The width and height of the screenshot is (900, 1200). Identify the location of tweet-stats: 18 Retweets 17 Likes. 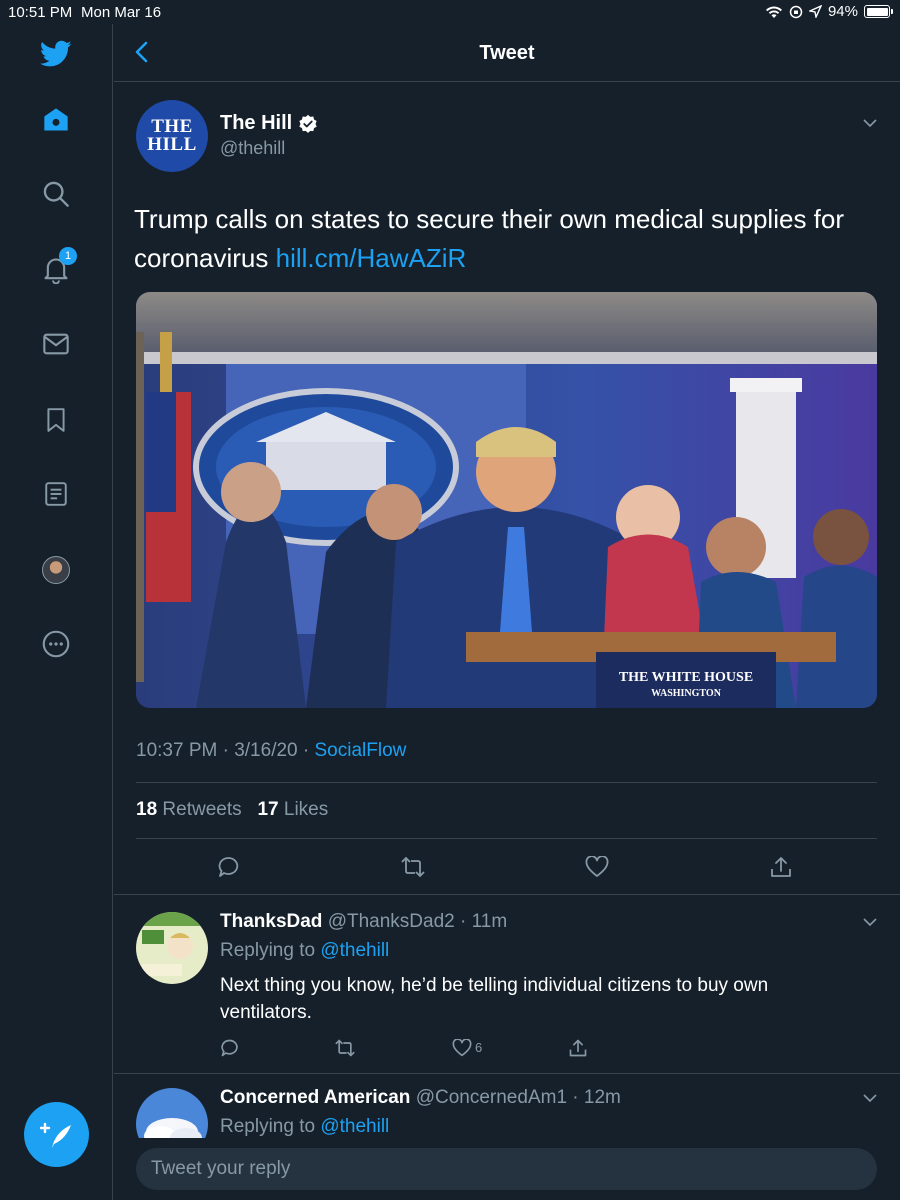
(232, 810).